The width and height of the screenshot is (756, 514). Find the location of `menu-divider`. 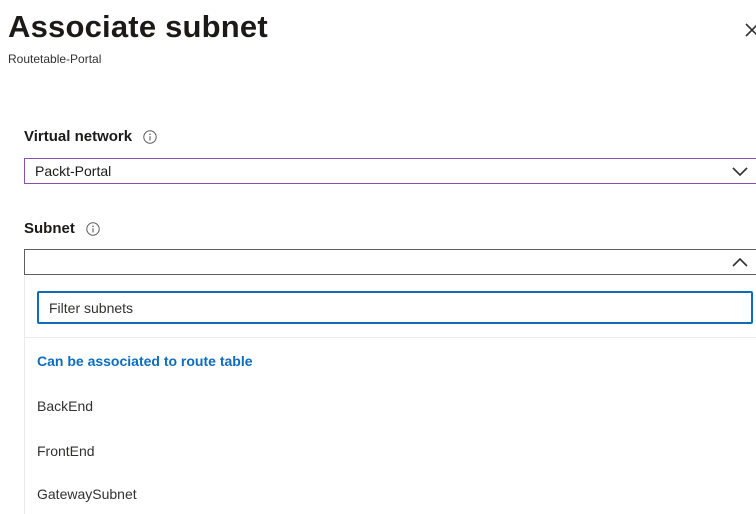

menu-divider is located at coordinates (390, 337).